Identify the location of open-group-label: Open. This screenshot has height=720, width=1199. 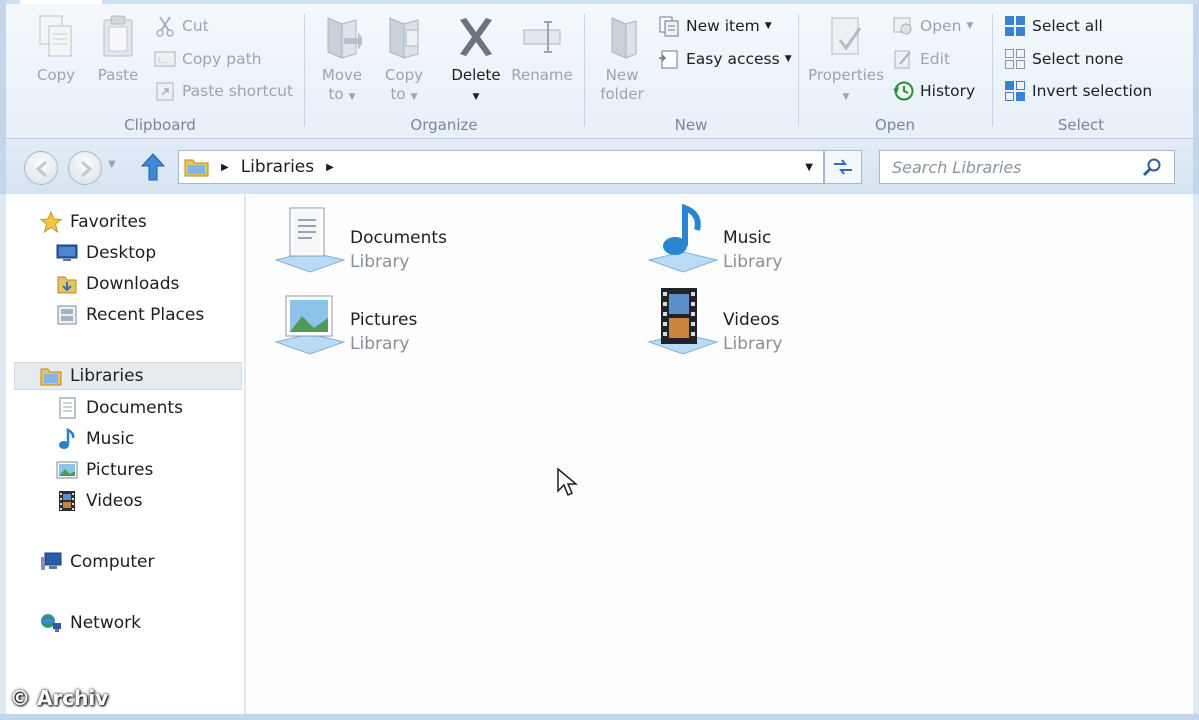
(895, 125).